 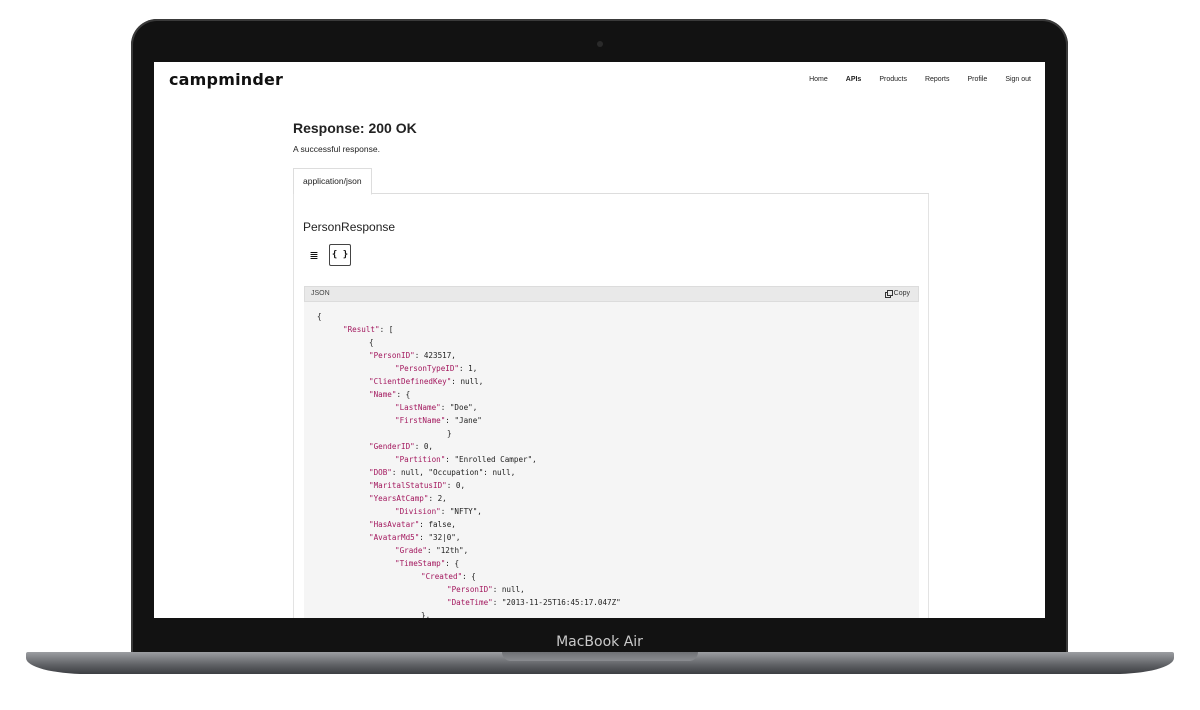 What do you see at coordinates (611, 181) in the screenshot?
I see `content-type-tabs: application/json` at bounding box center [611, 181].